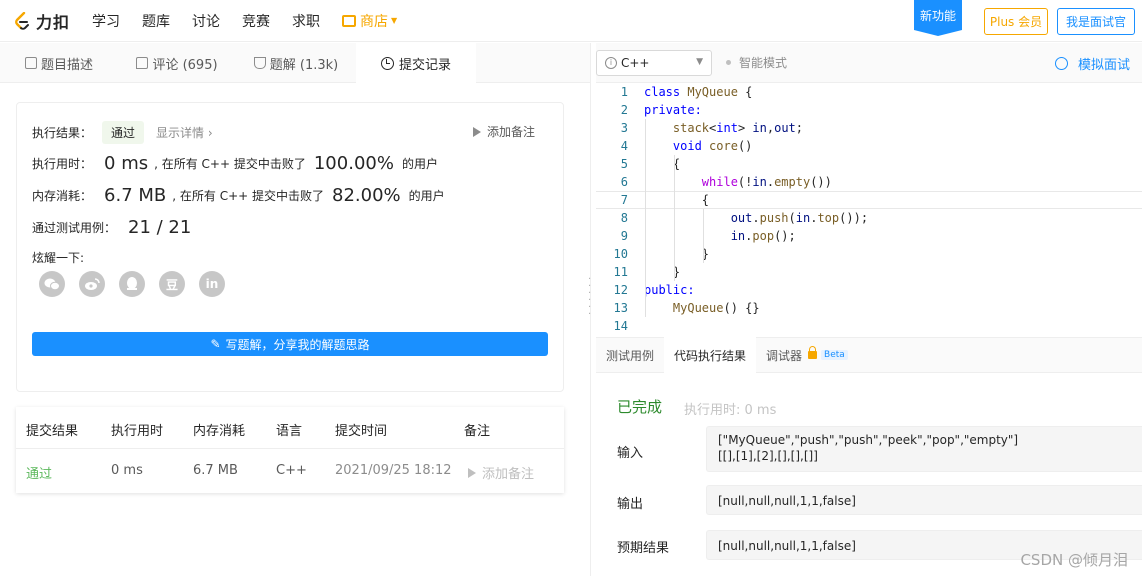 The height and width of the screenshot is (576, 1142). I want to click on nav-discuss: 讨论, so click(206, 21).